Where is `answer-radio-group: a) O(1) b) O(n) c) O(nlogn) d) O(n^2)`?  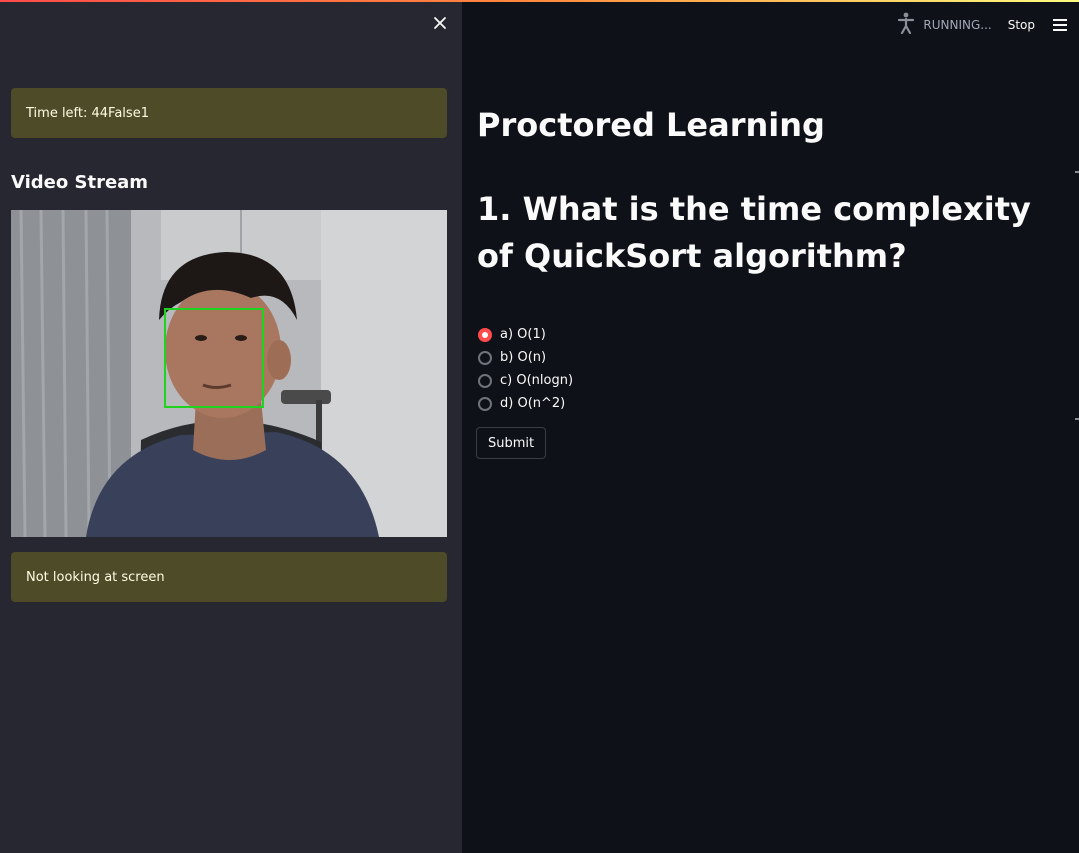
answer-radio-group: a) O(1) b) O(n) c) O(nlogn) d) O(n^2) is located at coordinates (525, 369).